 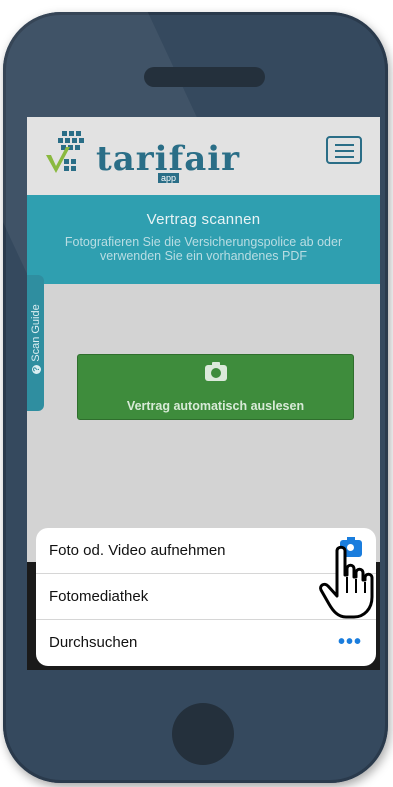 I want to click on hamburger-menu-button, so click(x=344, y=150).